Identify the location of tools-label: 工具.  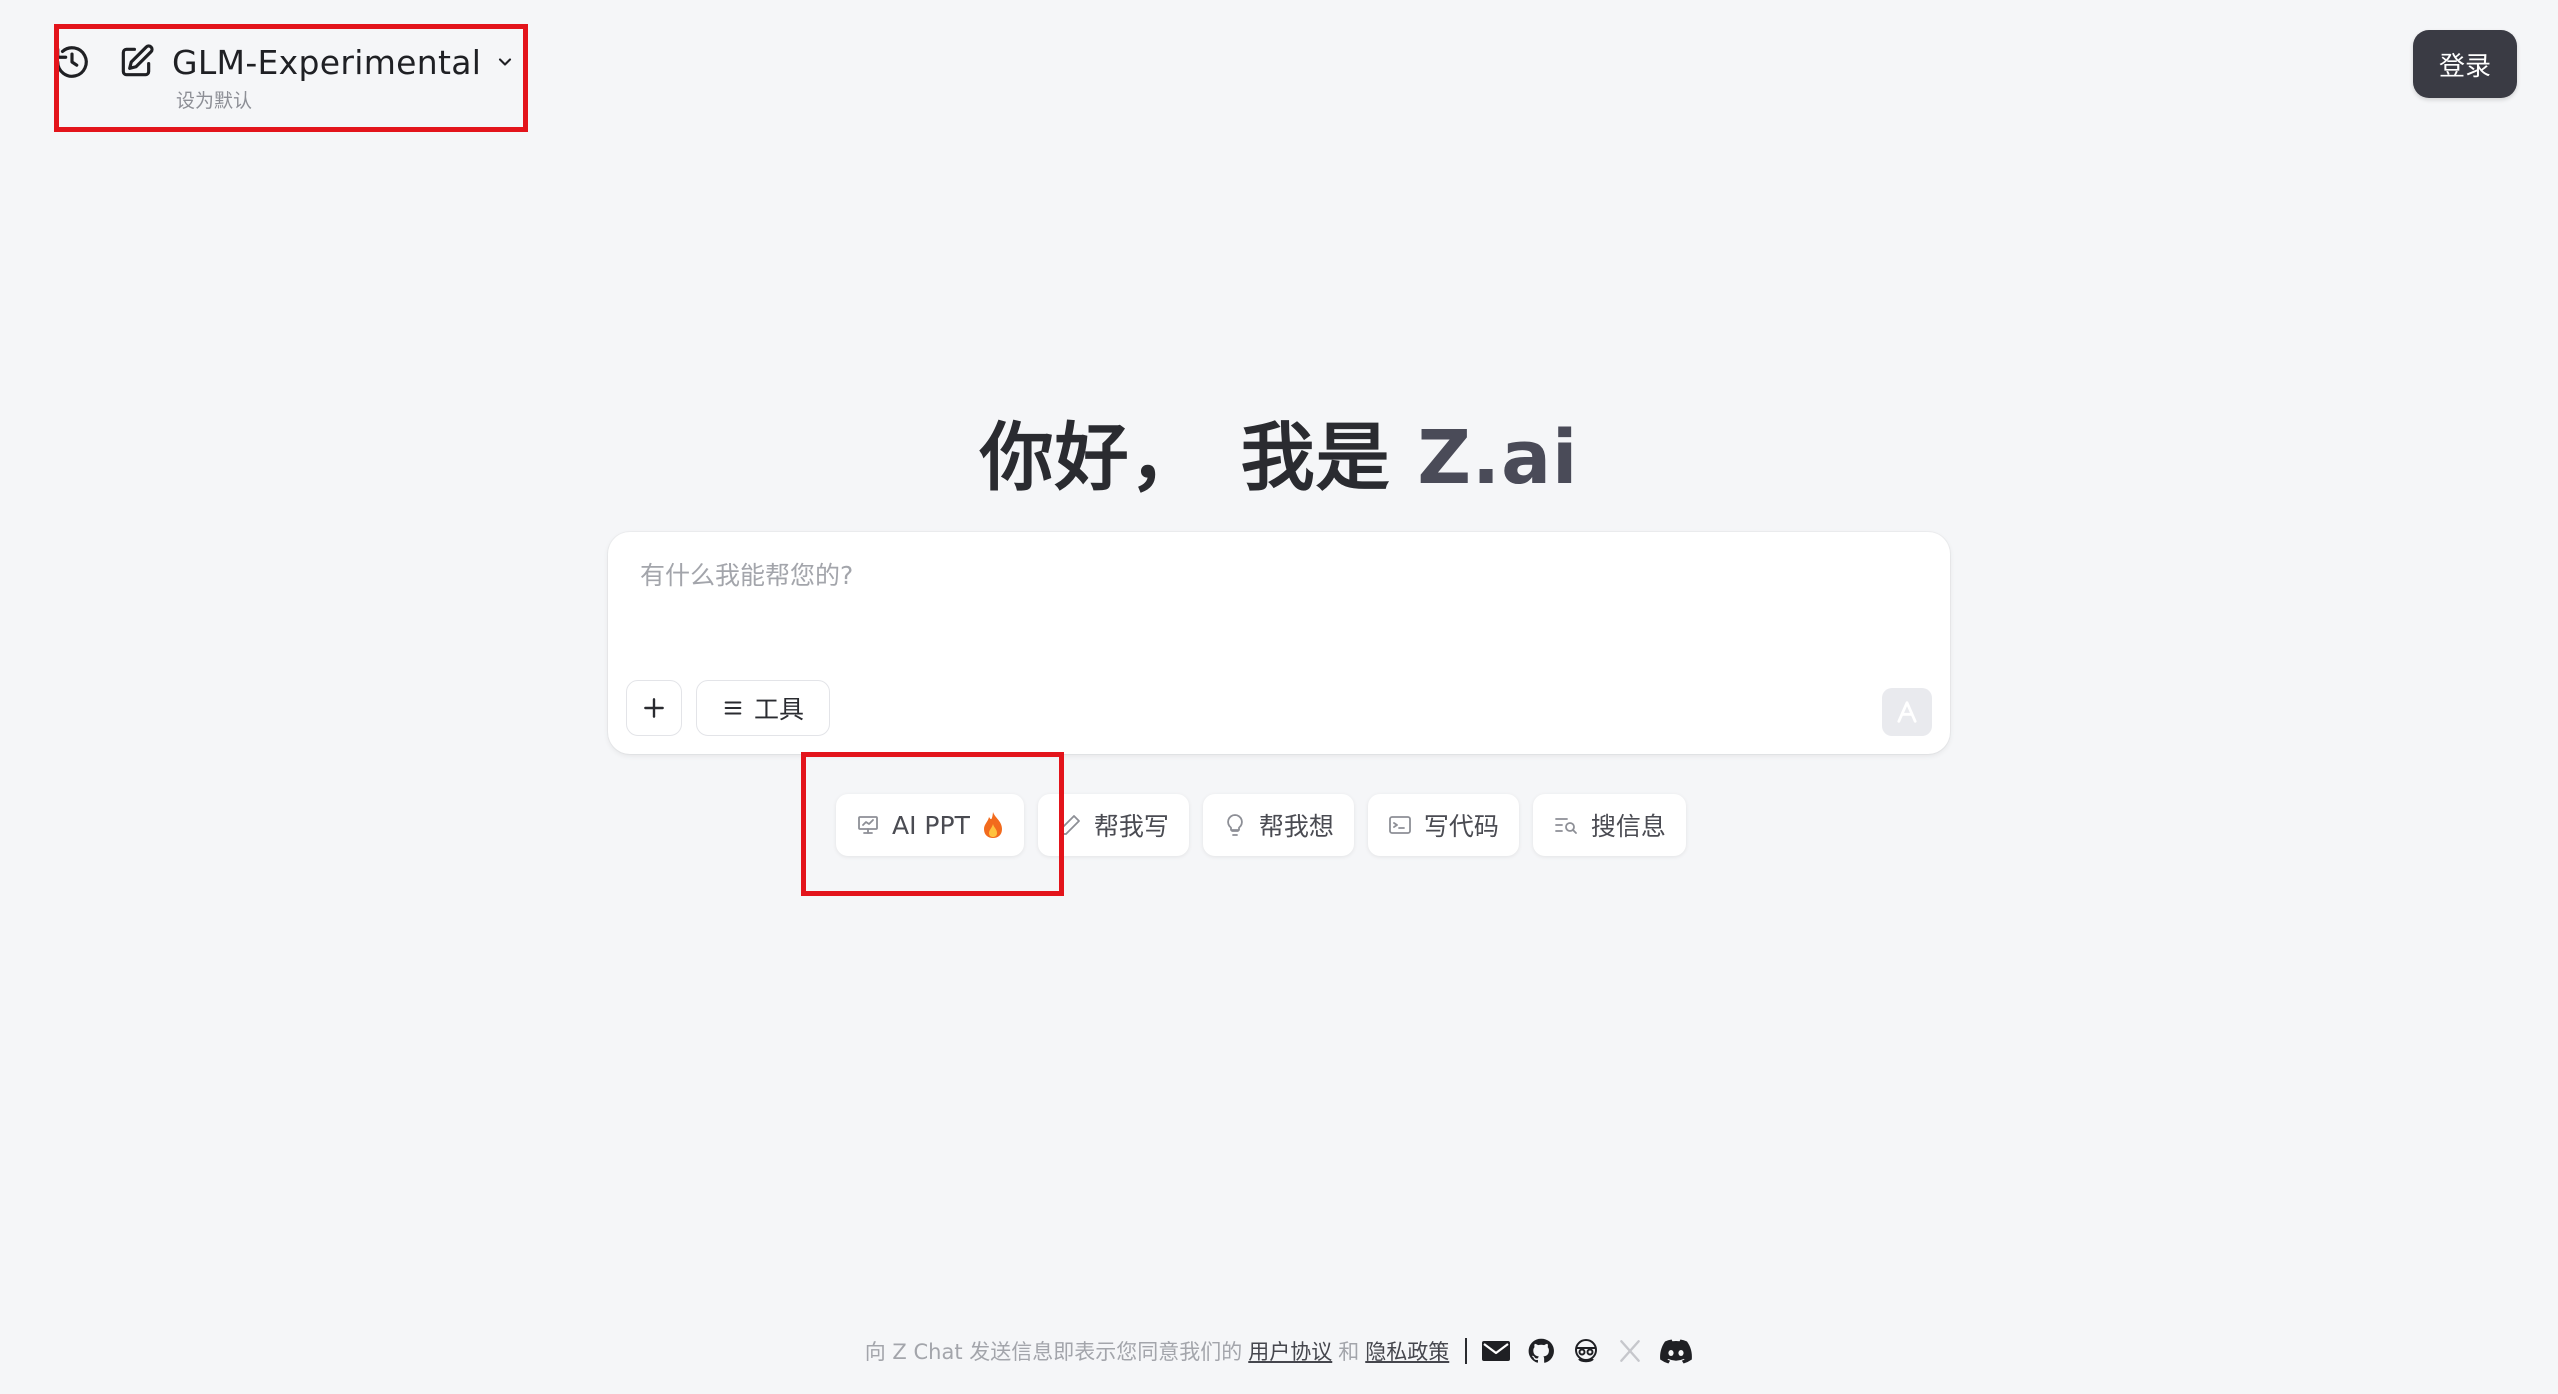
(778, 709).